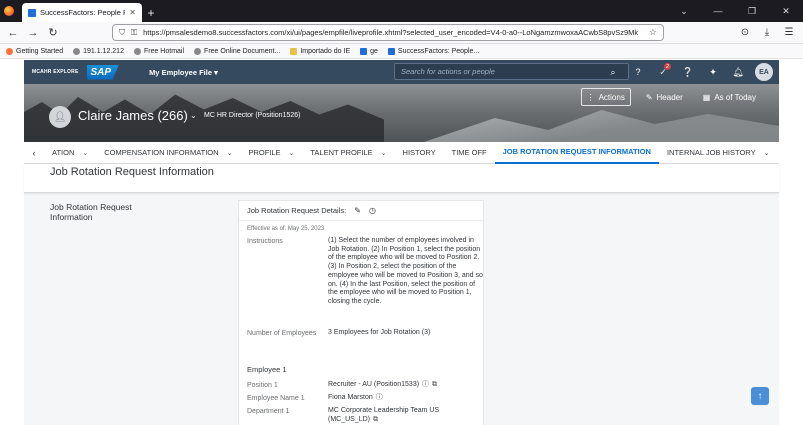  What do you see at coordinates (282, 333) in the screenshot?
I see `field-label: Number of Employees` at bounding box center [282, 333].